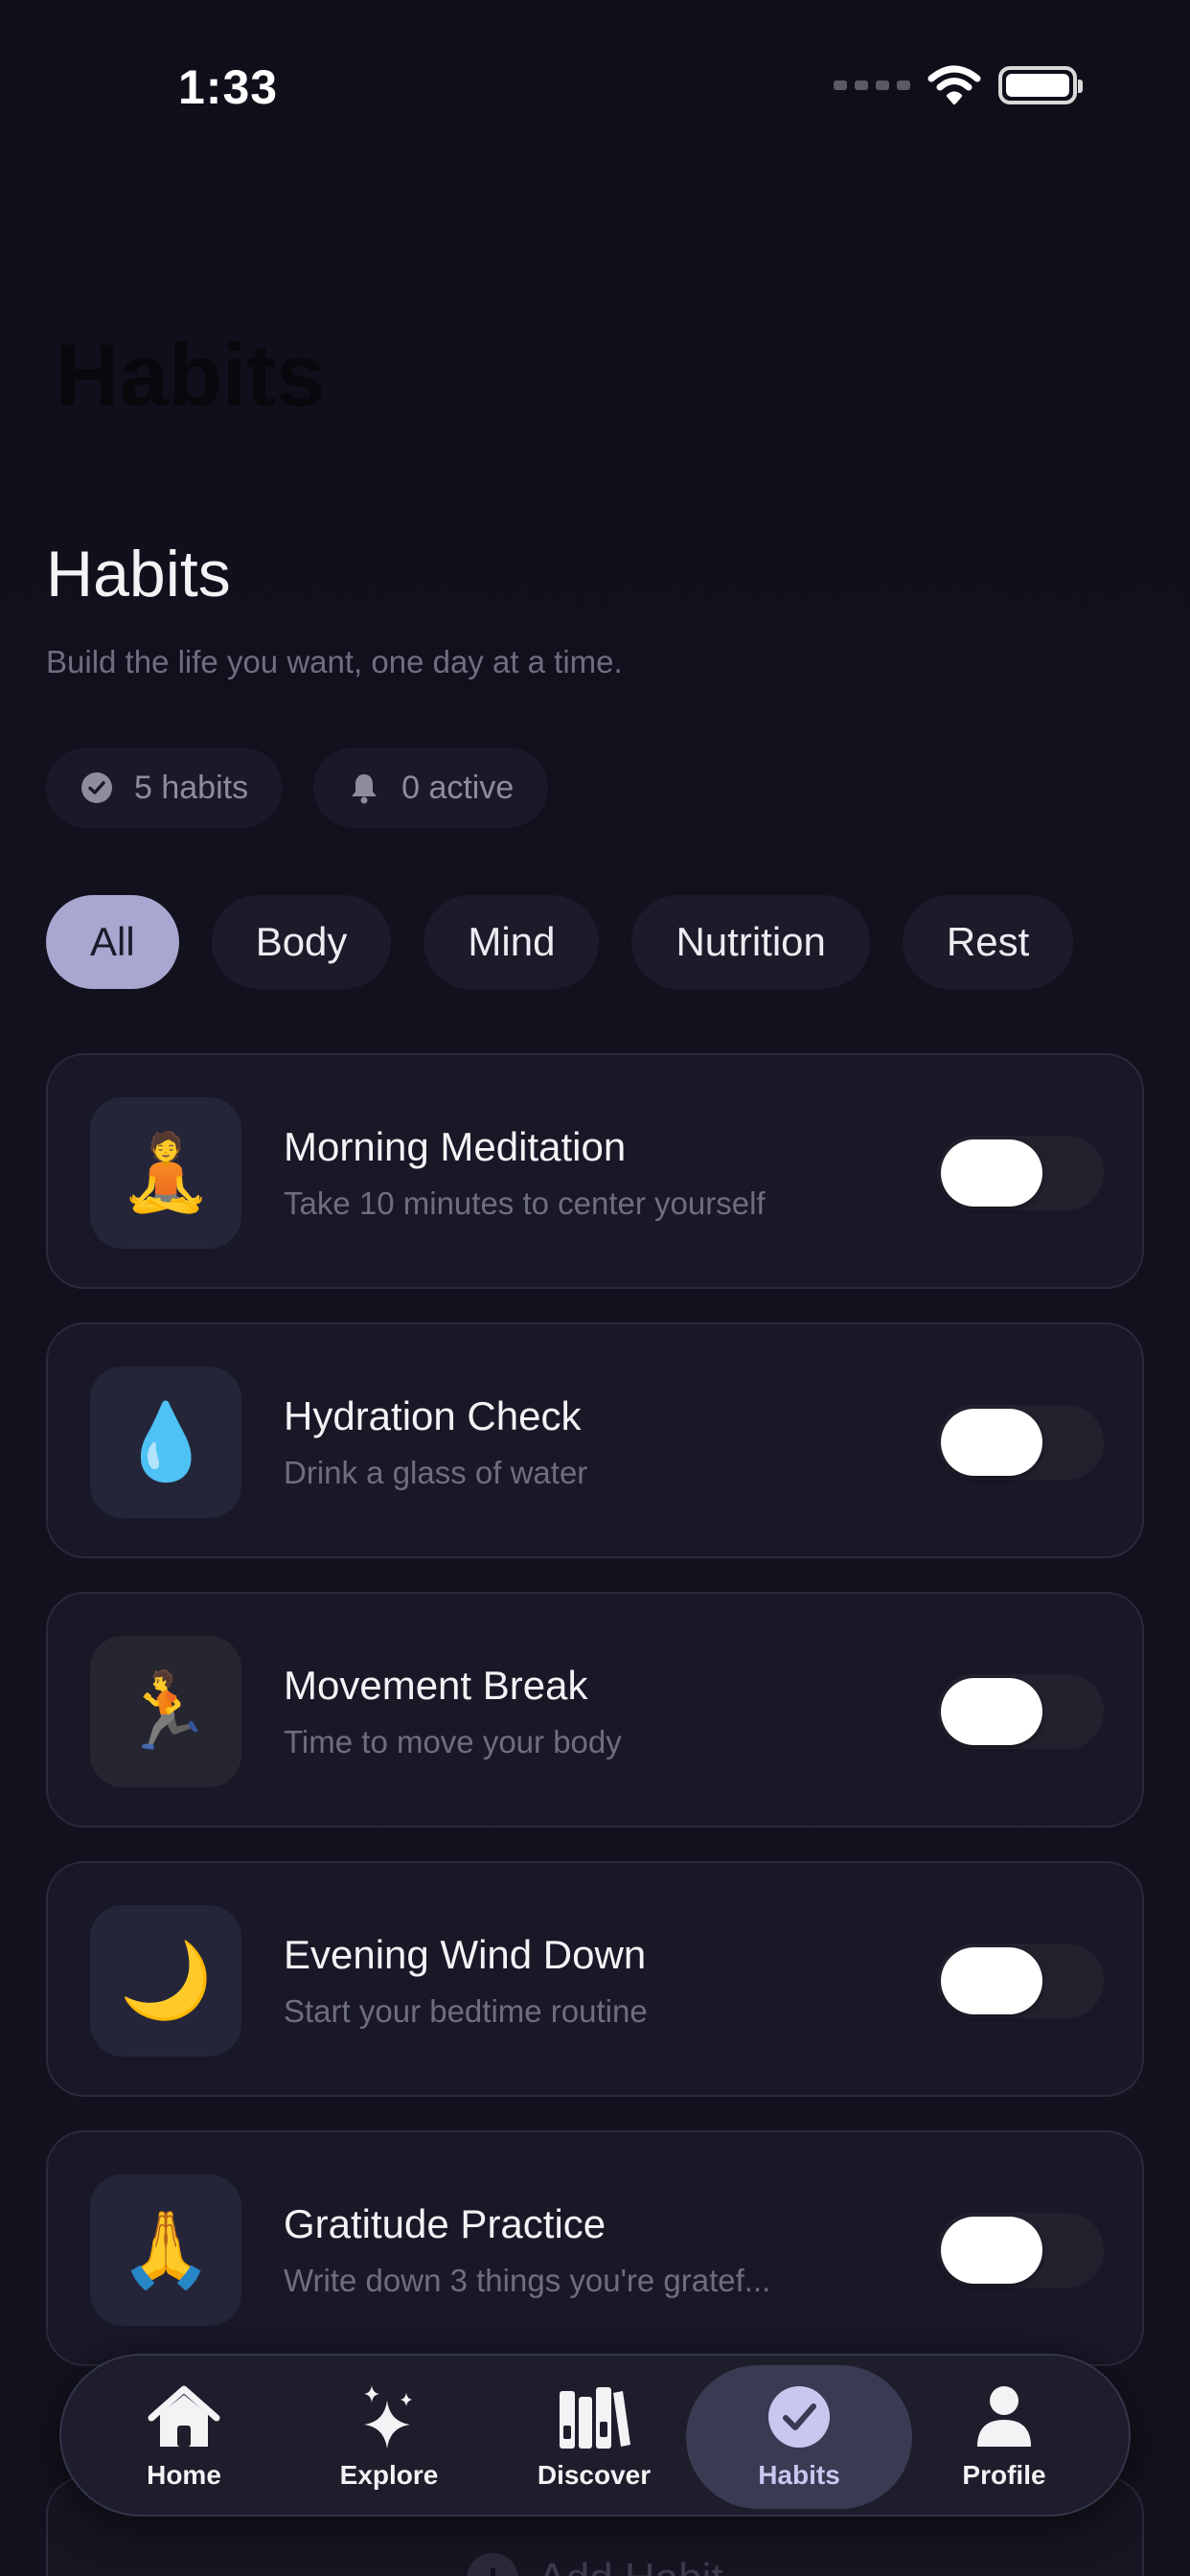 Image resolution: width=1190 pixels, height=2576 pixels. Describe the element at coordinates (954, 85) in the screenshot. I see `wifi-icon` at that location.